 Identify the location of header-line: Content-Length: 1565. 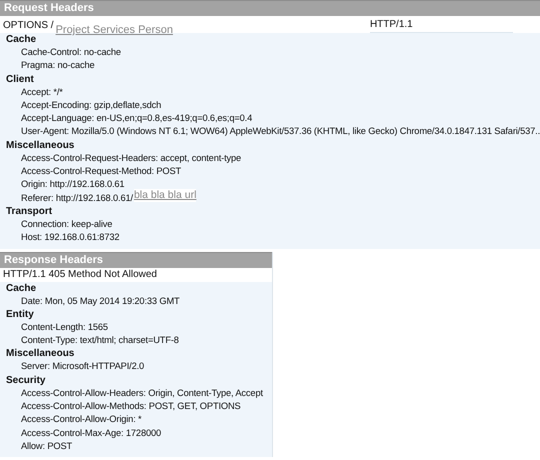
(64, 327).